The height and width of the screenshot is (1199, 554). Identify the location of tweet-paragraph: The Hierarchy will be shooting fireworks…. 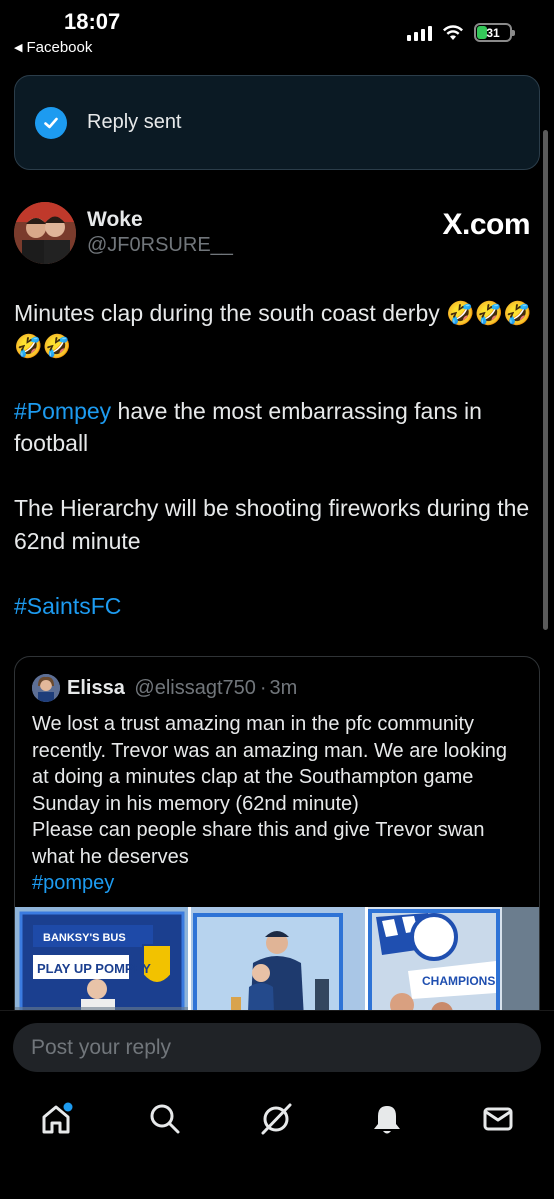
(272, 524).